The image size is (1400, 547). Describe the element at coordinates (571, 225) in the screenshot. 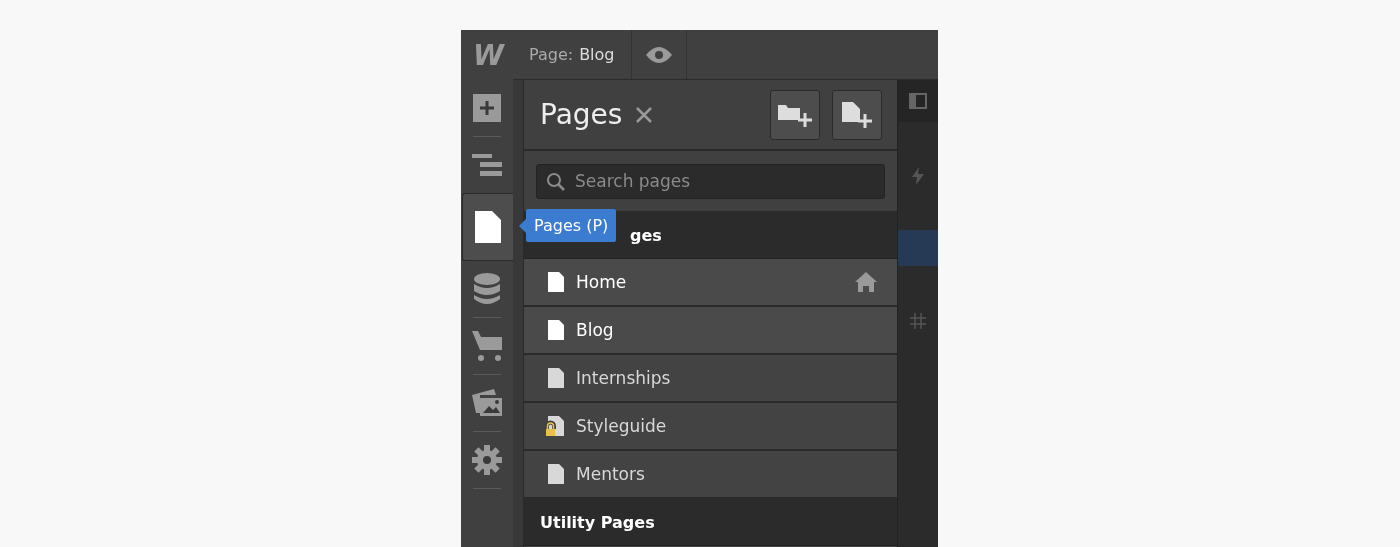

I see `tooltip: Pages (P)` at that location.